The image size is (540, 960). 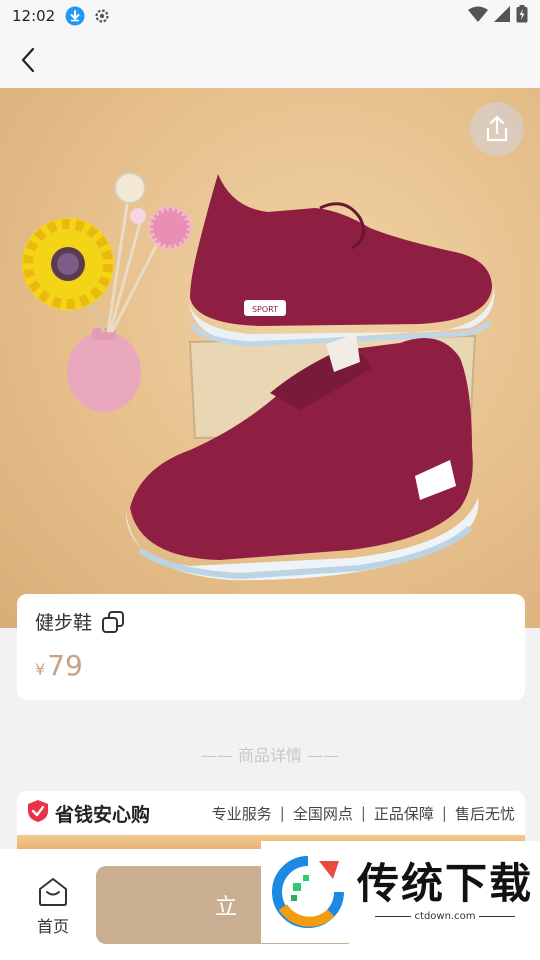 I want to click on price-symbol: ¥, so click(x=40, y=669).